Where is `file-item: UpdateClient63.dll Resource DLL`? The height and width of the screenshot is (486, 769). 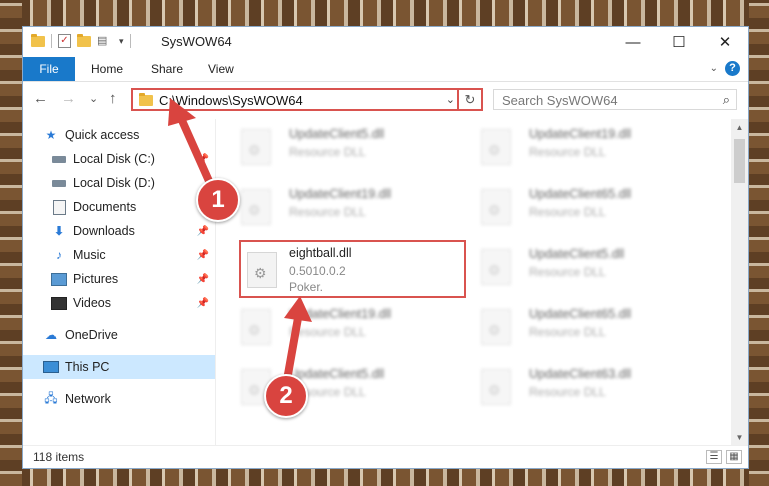
file-item: UpdateClient63.dll Resource DLL is located at coordinates (569, 388).